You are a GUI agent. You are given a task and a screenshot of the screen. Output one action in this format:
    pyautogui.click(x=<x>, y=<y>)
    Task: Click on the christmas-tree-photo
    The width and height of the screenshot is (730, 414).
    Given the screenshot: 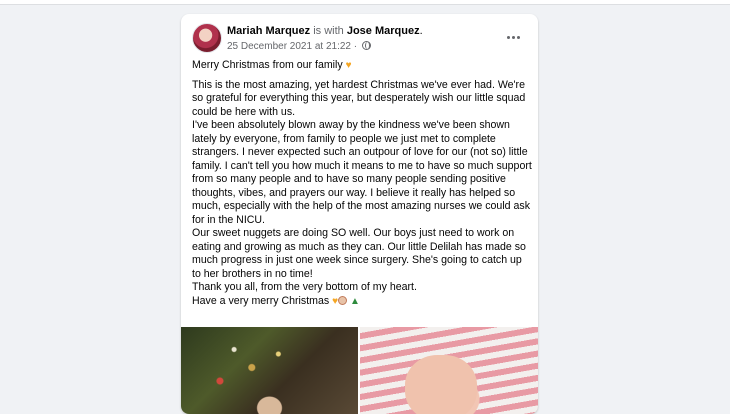 What is the action you would take?
    pyautogui.click(x=269, y=370)
    